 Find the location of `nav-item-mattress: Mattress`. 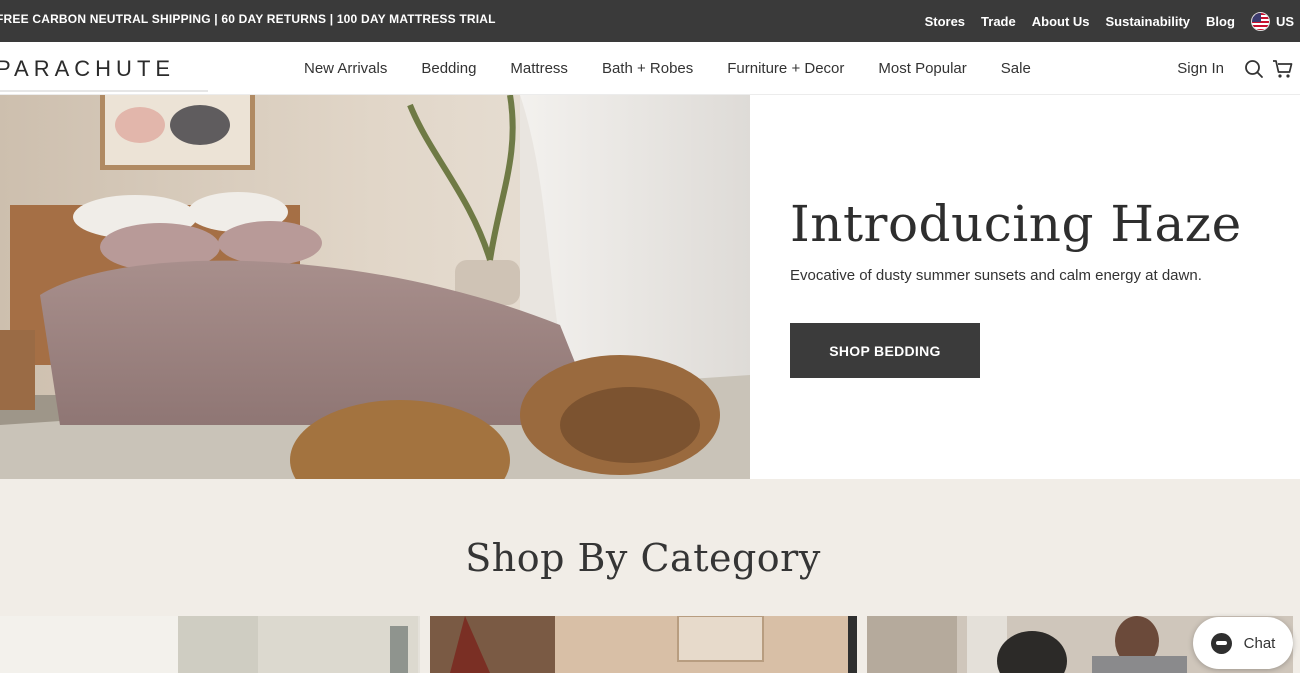

nav-item-mattress: Mattress is located at coordinates (539, 68).